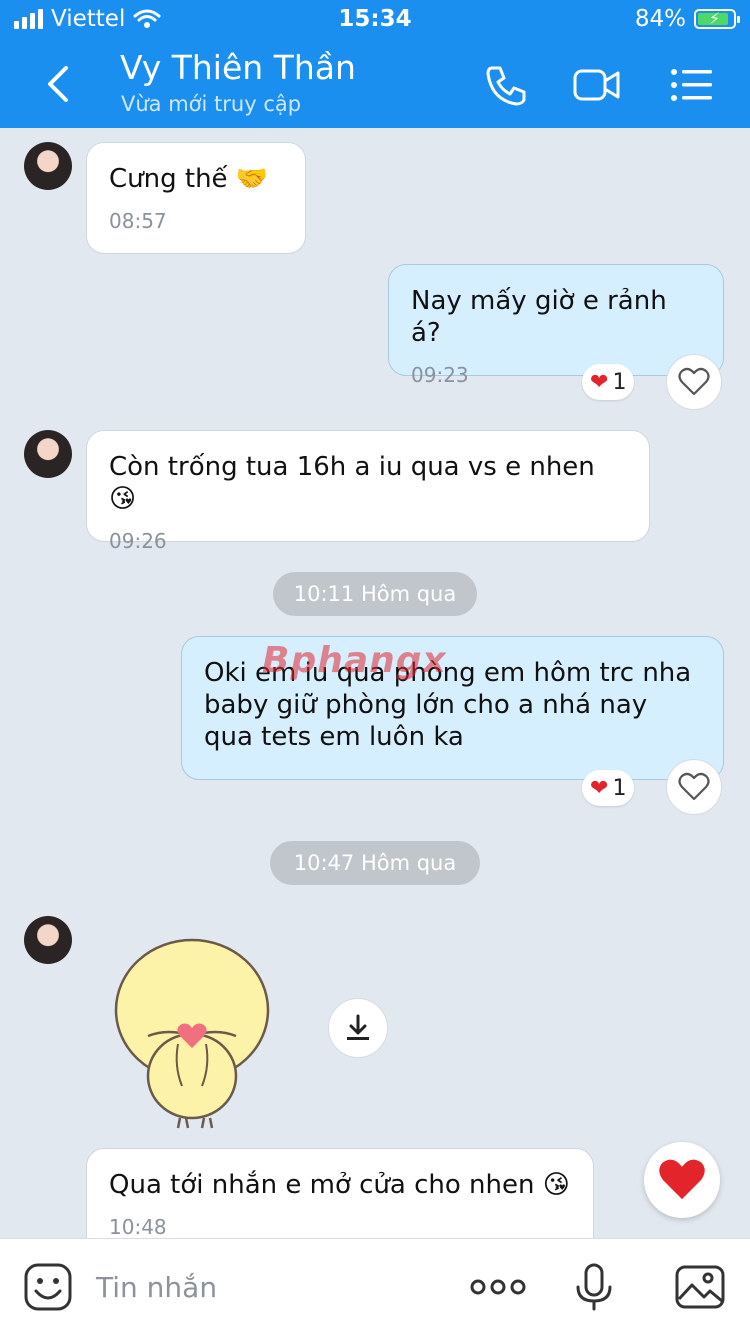 The image size is (750, 1335). What do you see at coordinates (507, 85) in the screenshot?
I see `phone-icon` at bounding box center [507, 85].